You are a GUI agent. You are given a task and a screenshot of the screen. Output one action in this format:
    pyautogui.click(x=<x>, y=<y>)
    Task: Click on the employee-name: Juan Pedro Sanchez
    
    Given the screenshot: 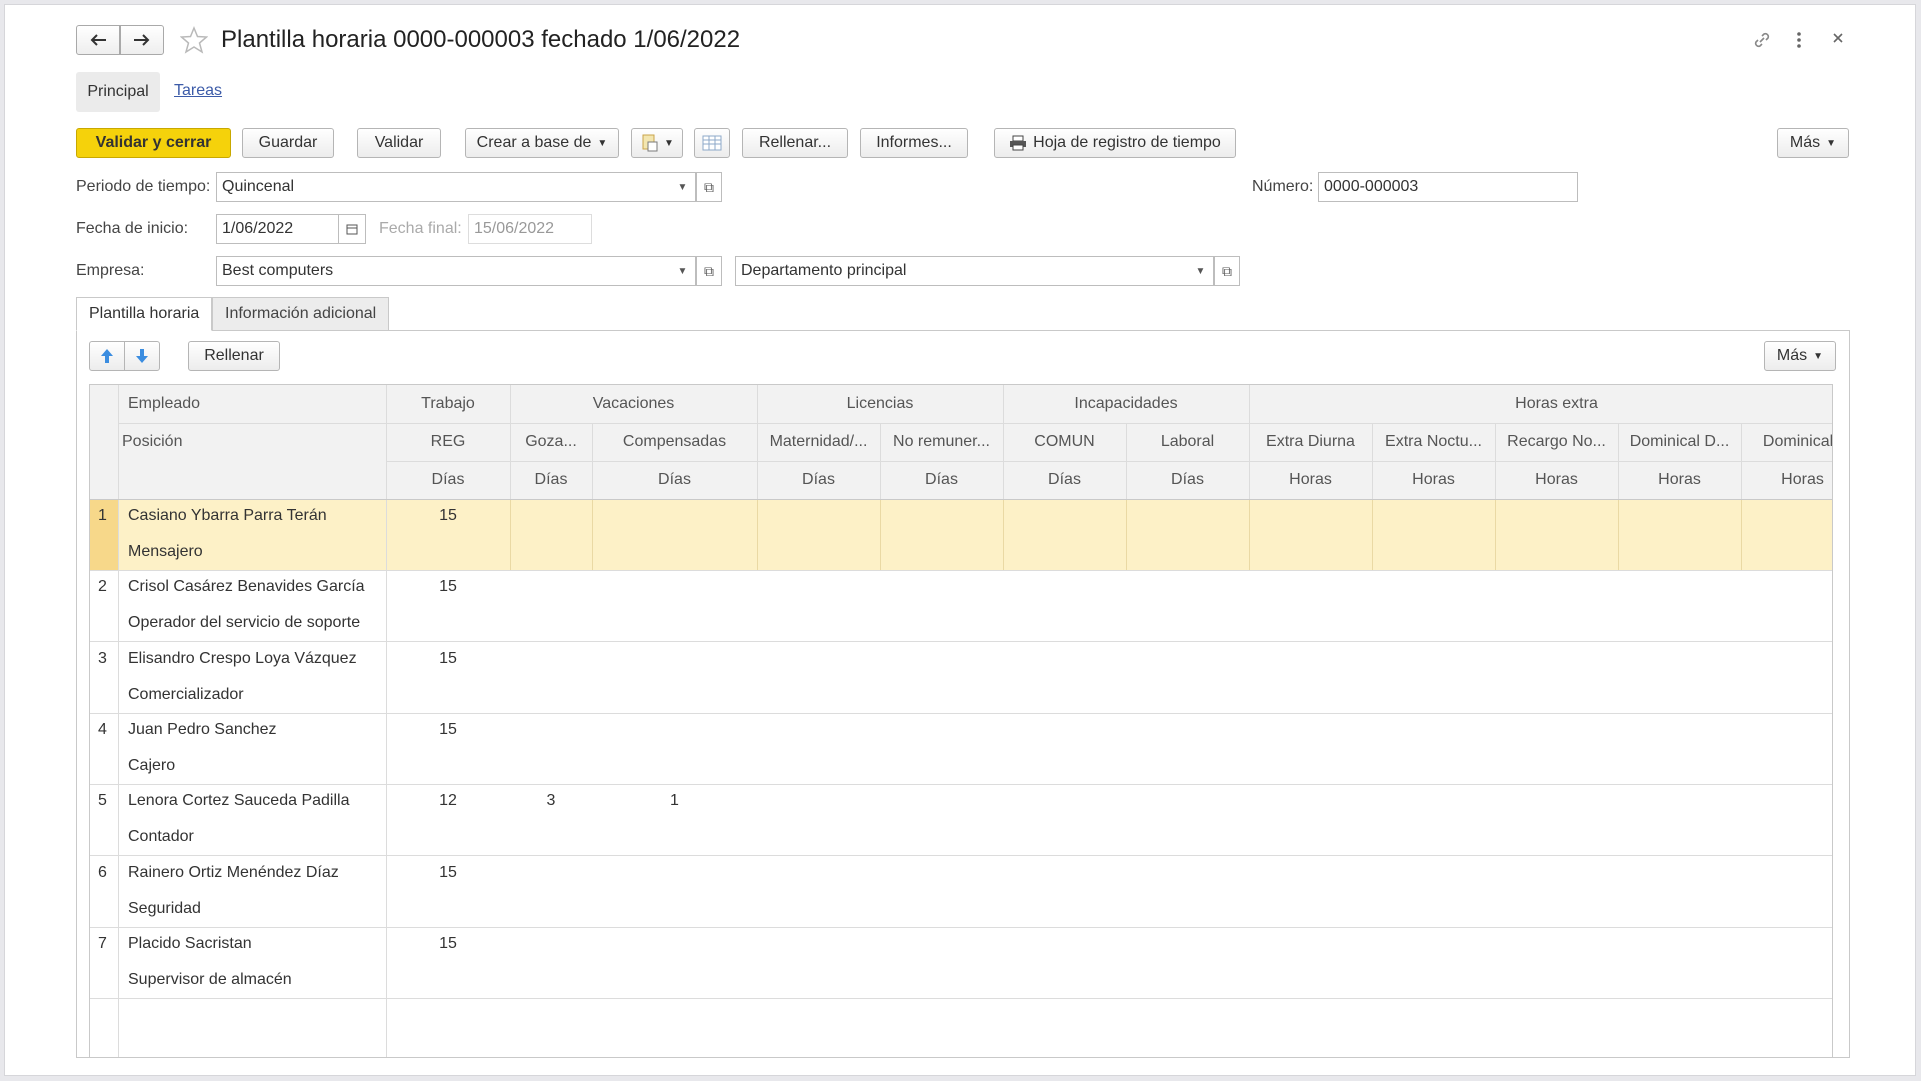 What is the action you would take?
    pyautogui.click(x=202, y=729)
    